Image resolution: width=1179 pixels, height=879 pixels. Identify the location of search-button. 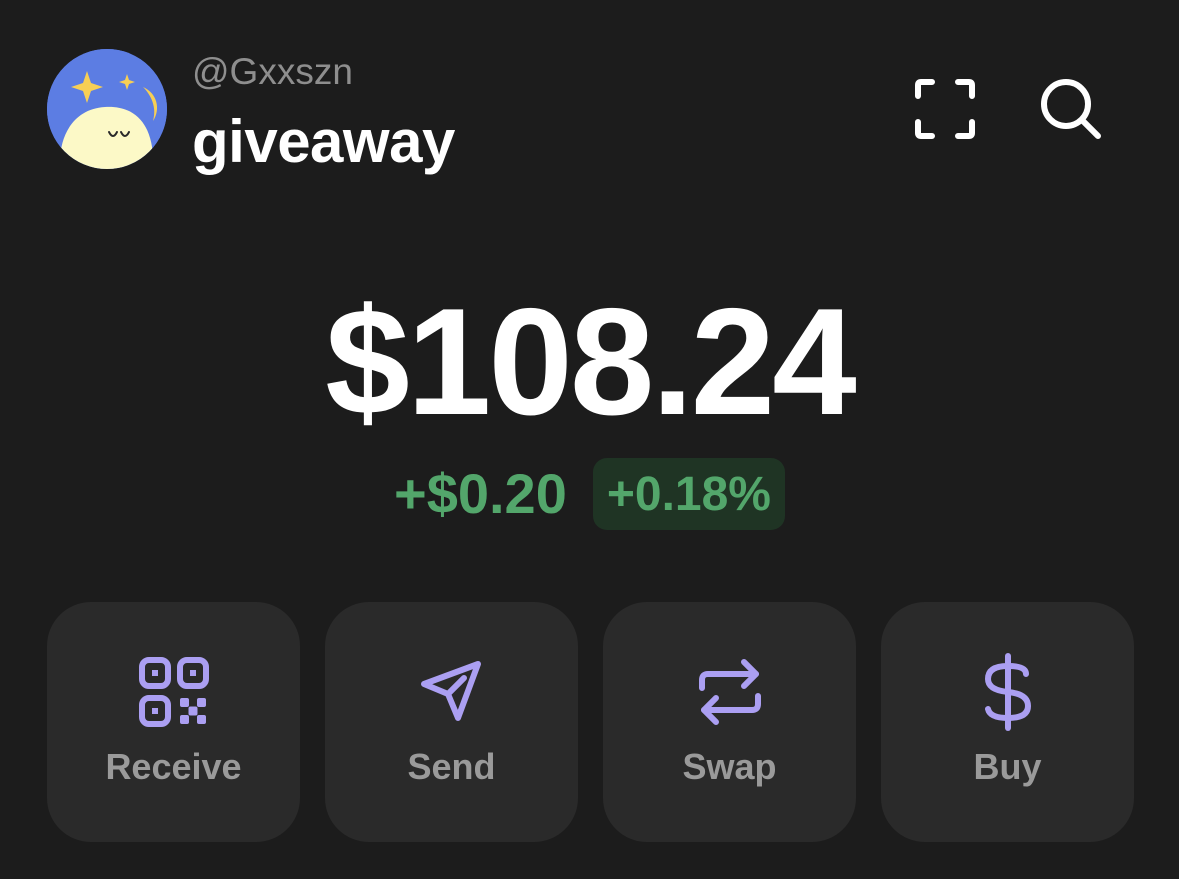
(1071, 109).